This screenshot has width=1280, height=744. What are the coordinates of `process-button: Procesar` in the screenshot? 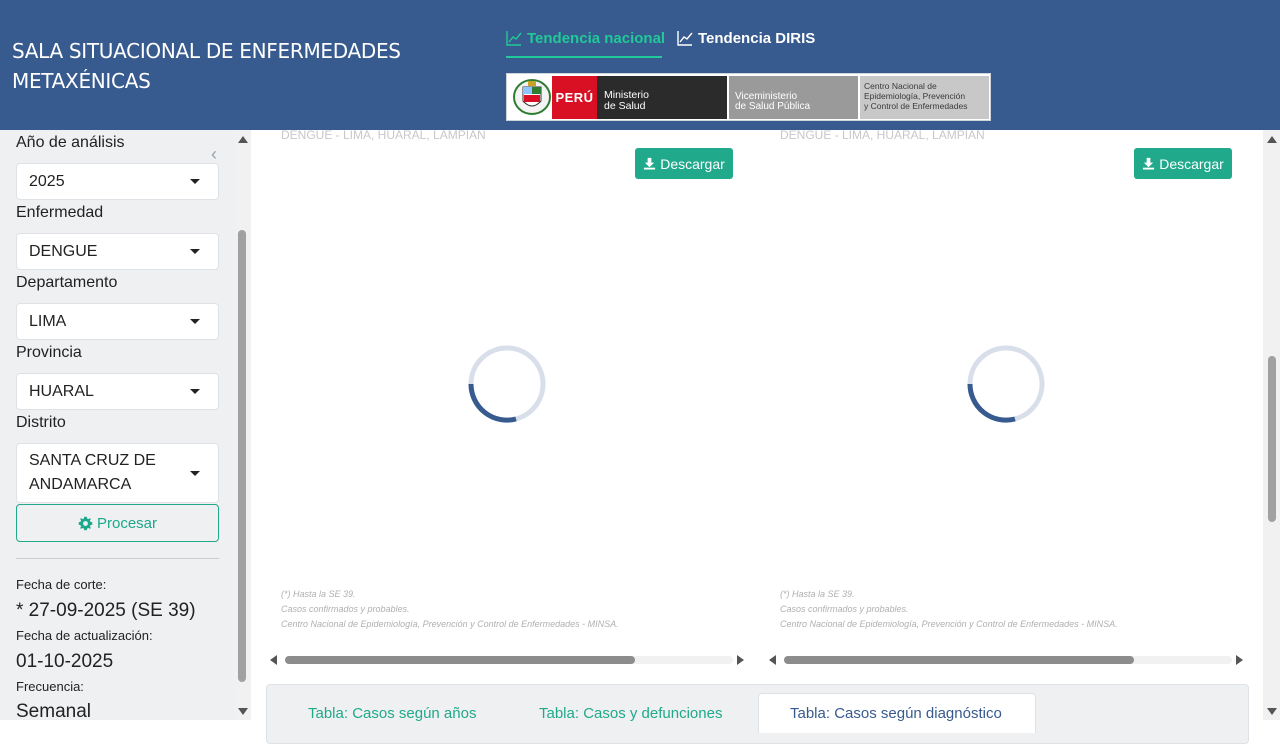 It's located at (117, 523).